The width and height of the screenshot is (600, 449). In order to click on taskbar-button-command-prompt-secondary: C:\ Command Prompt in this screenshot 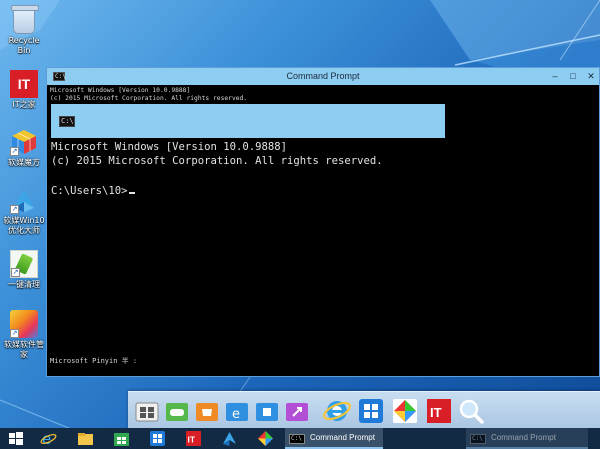, I will do `click(527, 438)`.